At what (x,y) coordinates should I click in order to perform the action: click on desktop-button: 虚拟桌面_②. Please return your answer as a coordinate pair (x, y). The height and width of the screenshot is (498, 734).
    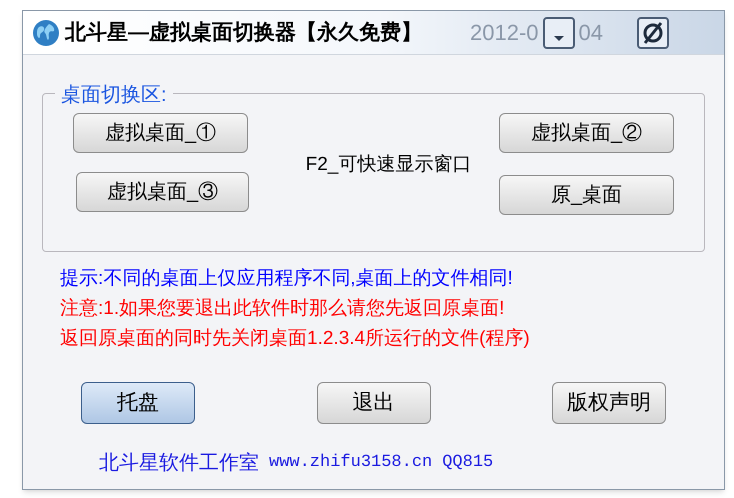
    Looking at the image, I should click on (586, 133).